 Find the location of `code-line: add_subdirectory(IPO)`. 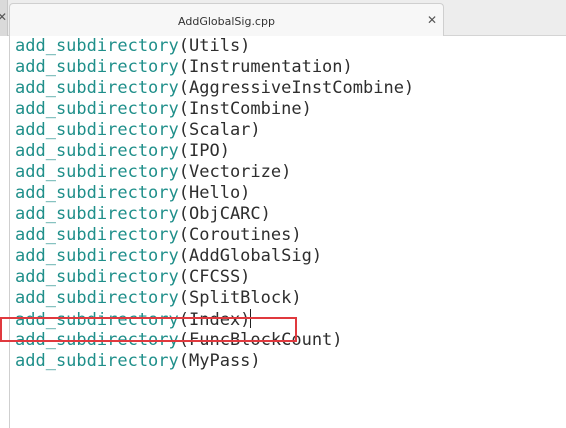

code-line: add_subdirectory(IPO) is located at coordinates (122, 151).